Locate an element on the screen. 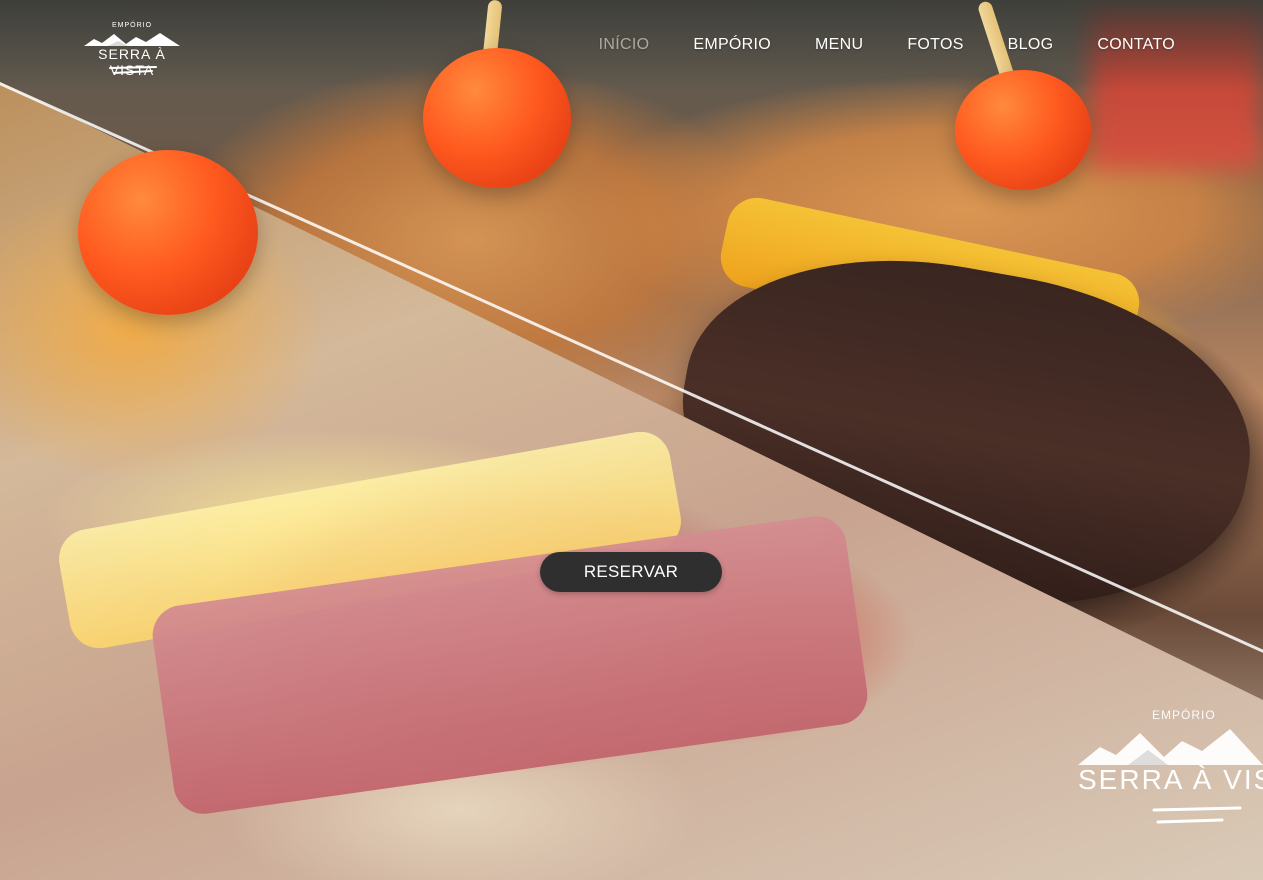 The width and height of the screenshot is (1263, 880). watermark-name-text: SERRA À VIS is located at coordinates (1170, 779).